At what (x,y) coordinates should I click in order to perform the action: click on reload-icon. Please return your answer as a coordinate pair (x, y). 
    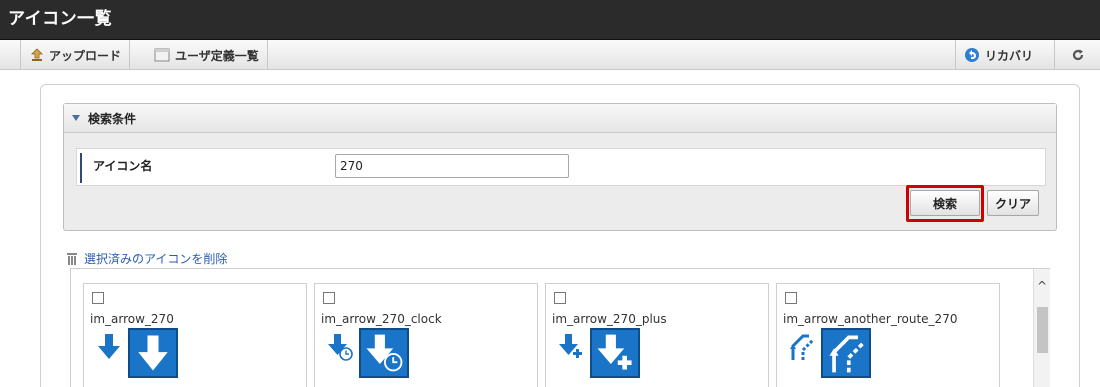
    Looking at the image, I should click on (1077, 55).